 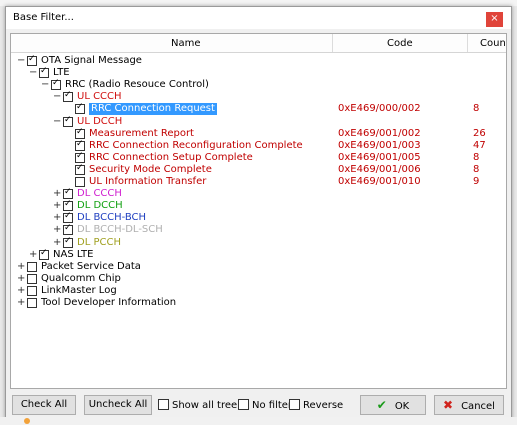 What do you see at coordinates (258, 267) in the screenshot?
I see `tree-row: + Packet Service Data` at bounding box center [258, 267].